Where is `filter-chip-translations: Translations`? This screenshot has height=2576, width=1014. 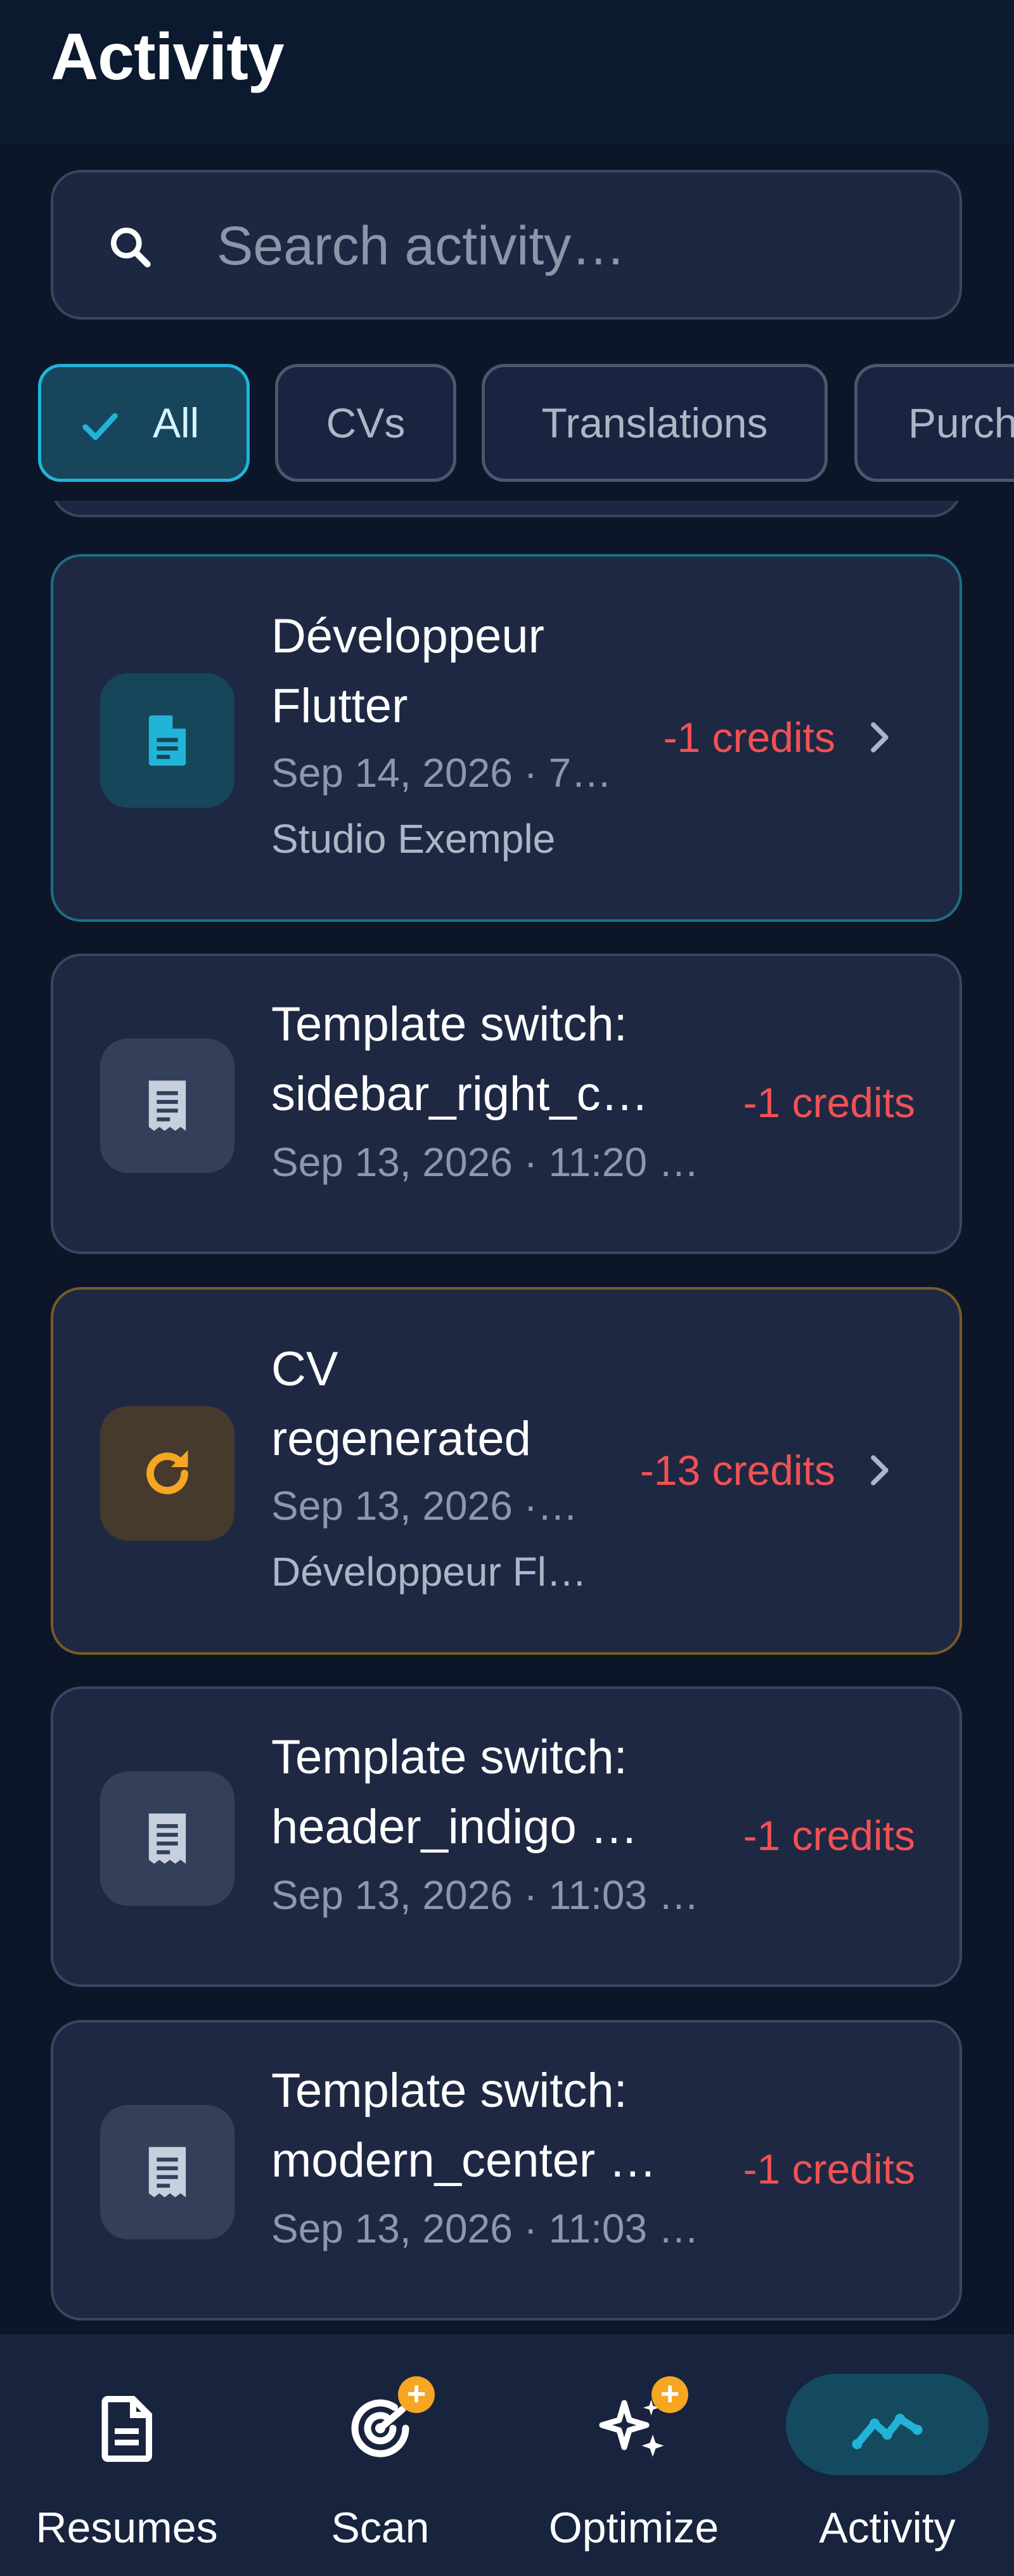
filter-chip-translations: Translations is located at coordinates (655, 423).